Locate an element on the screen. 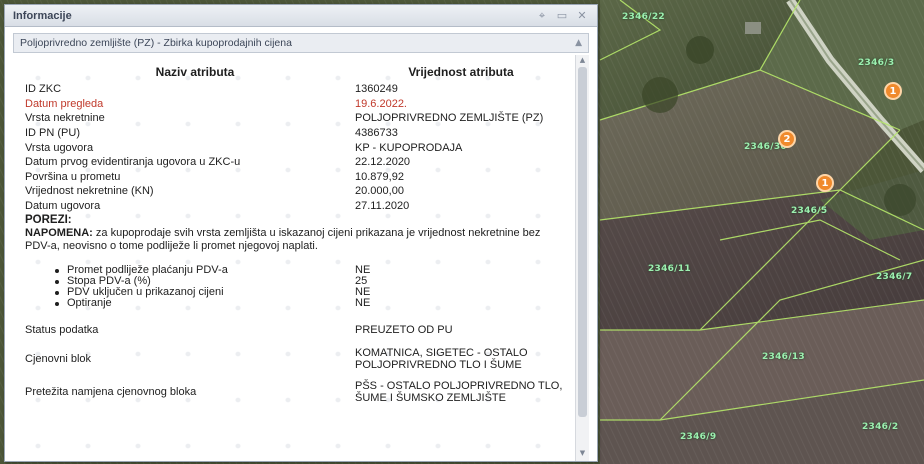 The width and height of the screenshot is (924, 464). list-item: PDV uključen u prikazanoj cijeni NE is located at coordinates (296, 291).